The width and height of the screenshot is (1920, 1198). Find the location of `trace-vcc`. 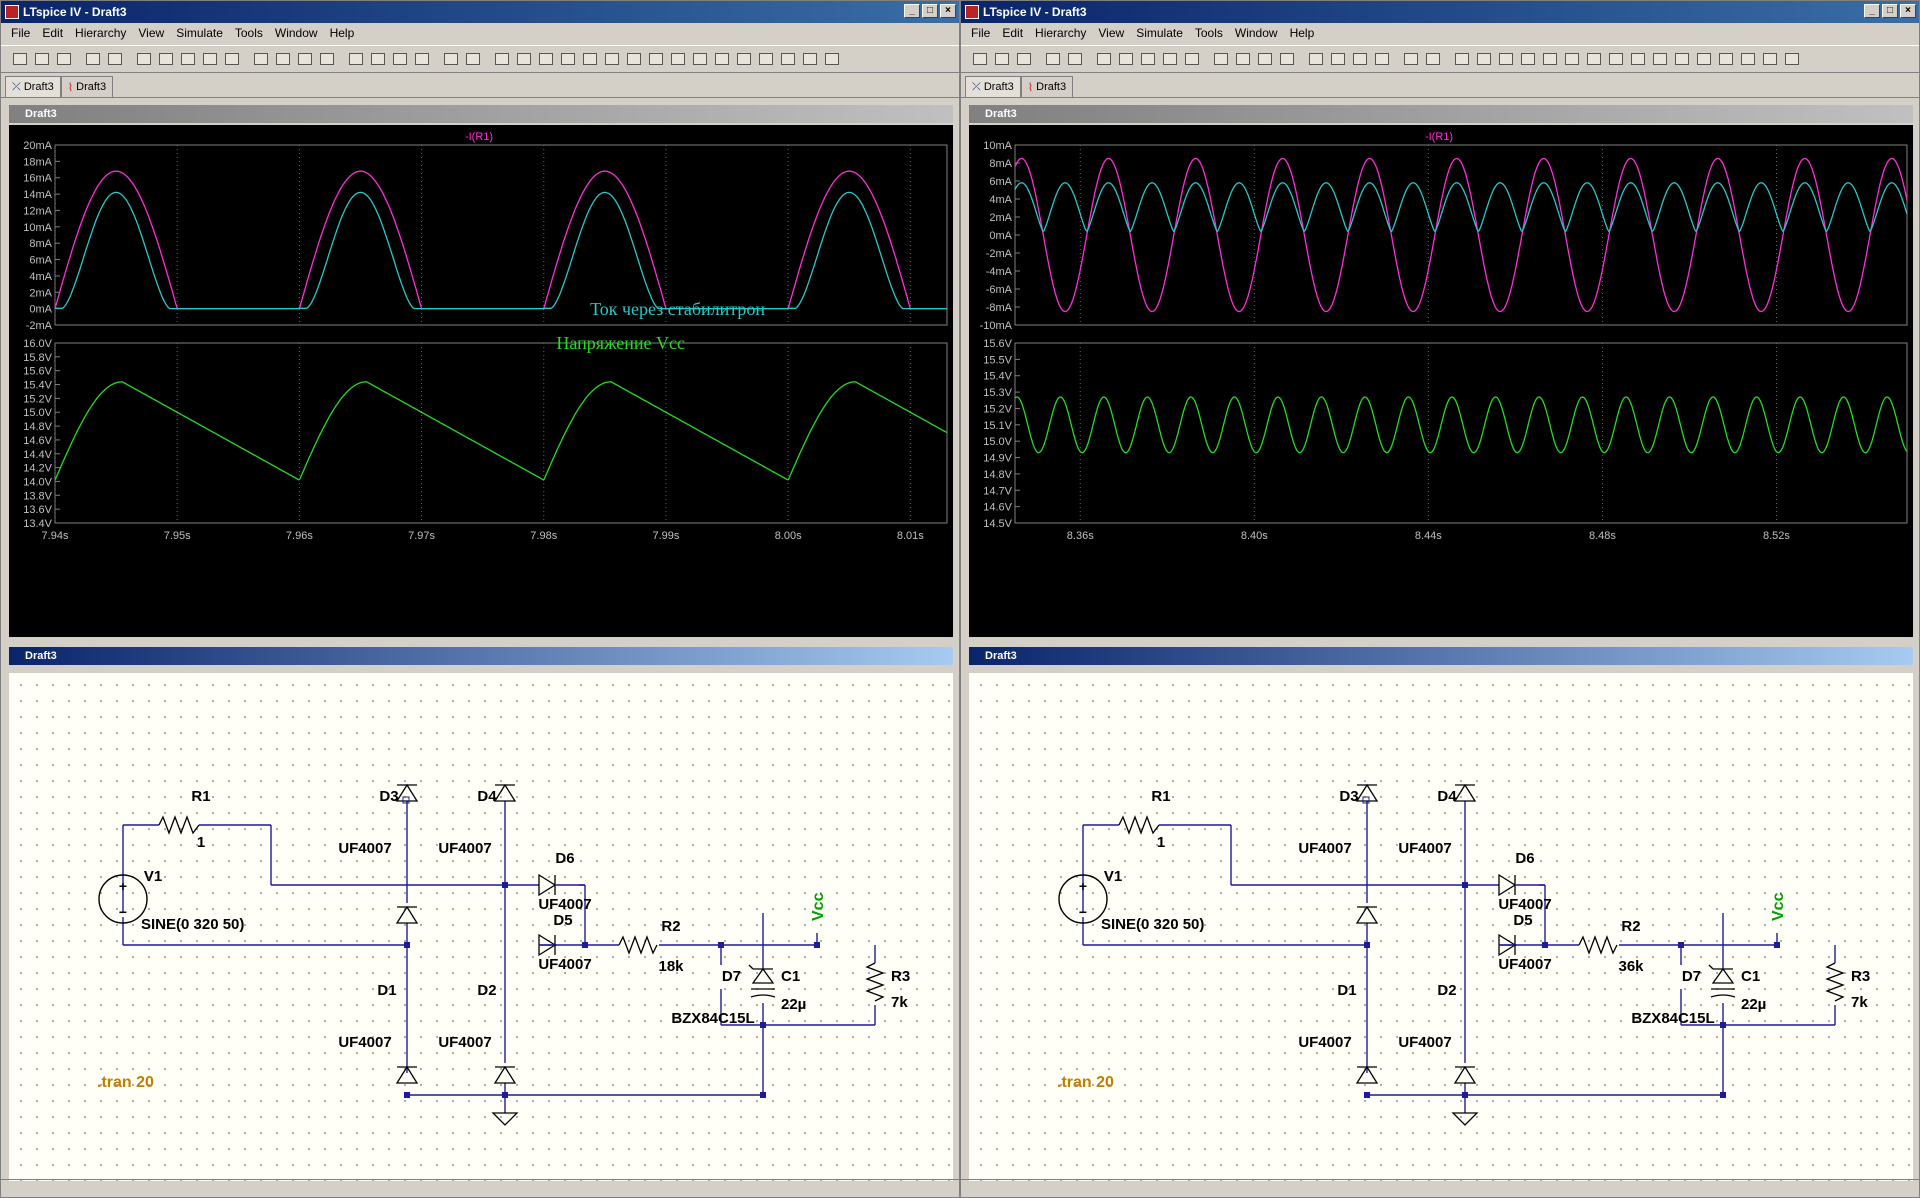

trace-vcc is located at coordinates (501, 431).